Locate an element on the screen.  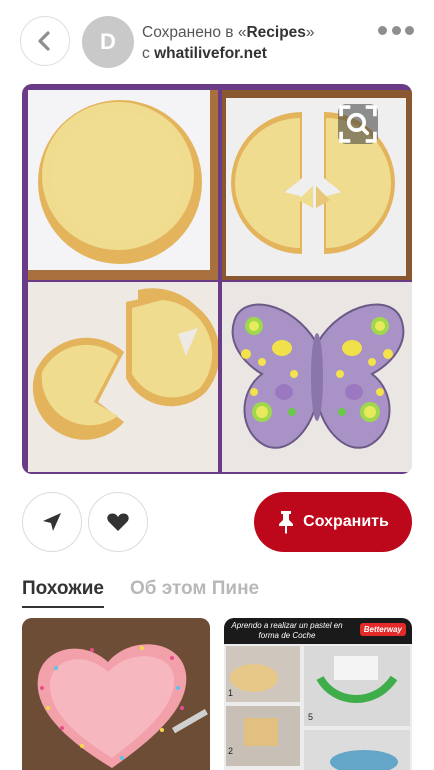
back-button is located at coordinates (45, 41).